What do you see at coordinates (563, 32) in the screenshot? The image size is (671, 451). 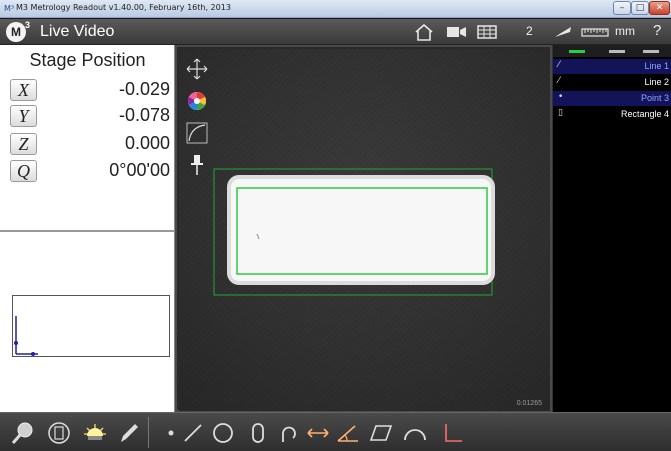 I see `probe-icon` at bounding box center [563, 32].